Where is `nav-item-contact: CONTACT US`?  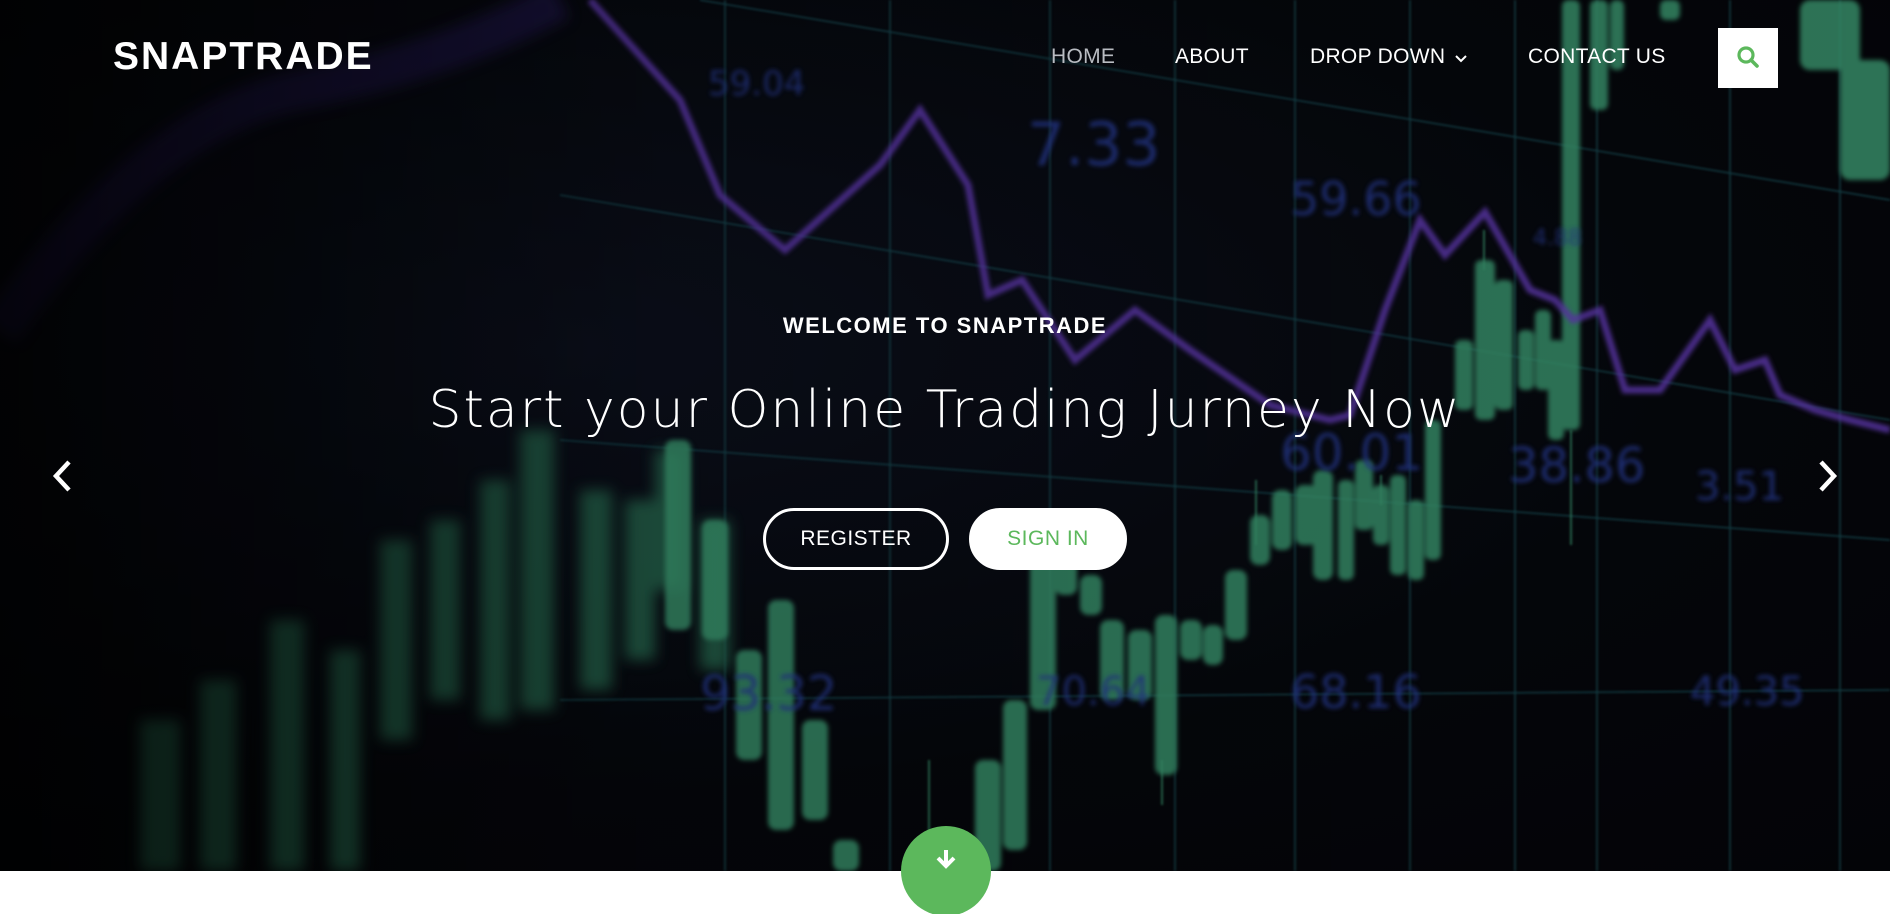
nav-item-contact: CONTACT US is located at coordinates (1597, 57).